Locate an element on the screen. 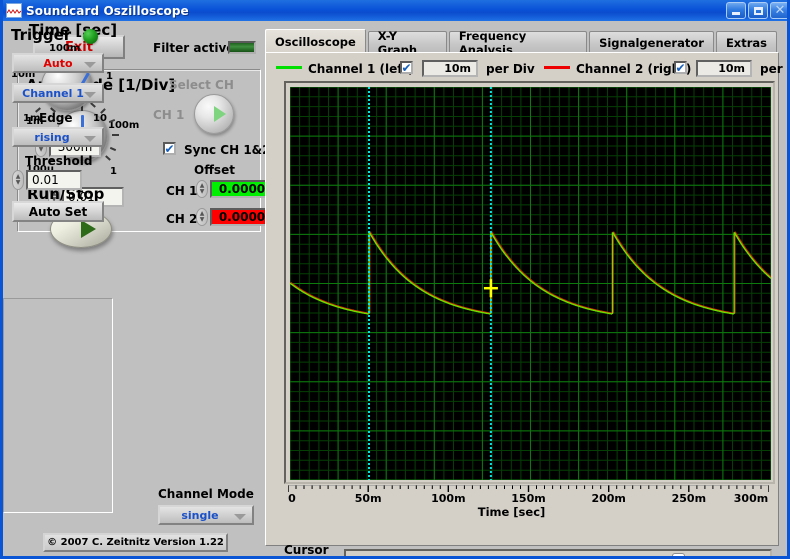  amp-tick-1: 1 is located at coordinates (113, 171).